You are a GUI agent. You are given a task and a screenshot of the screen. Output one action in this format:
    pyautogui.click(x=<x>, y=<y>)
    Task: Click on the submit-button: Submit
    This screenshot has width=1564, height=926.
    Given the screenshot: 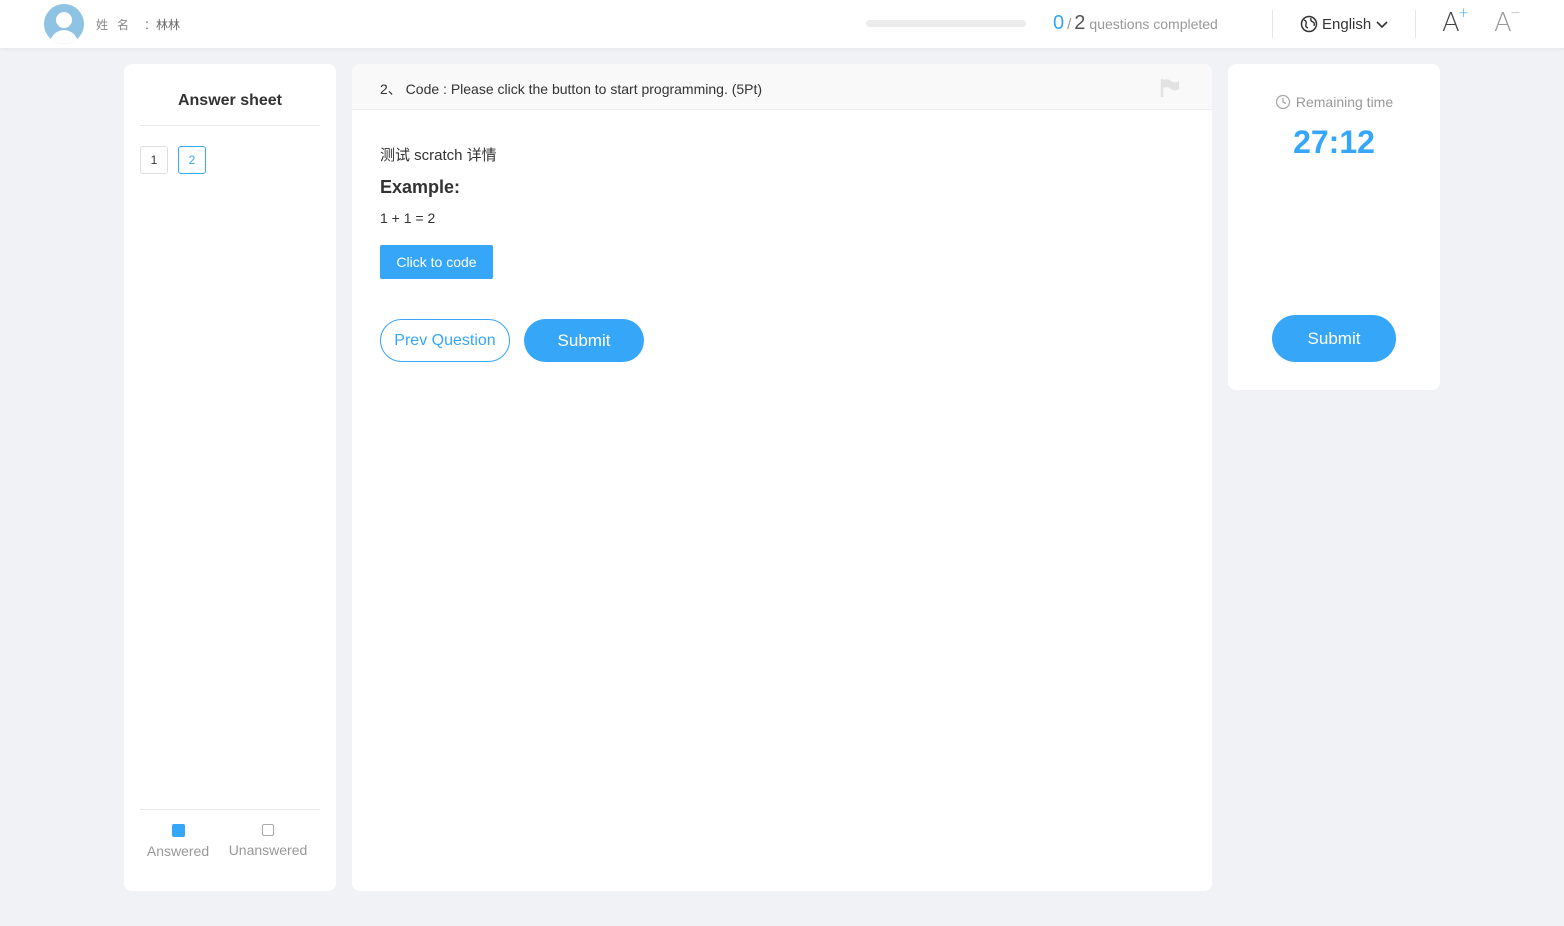 What is the action you would take?
    pyautogui.click(x=584, y=340)
    